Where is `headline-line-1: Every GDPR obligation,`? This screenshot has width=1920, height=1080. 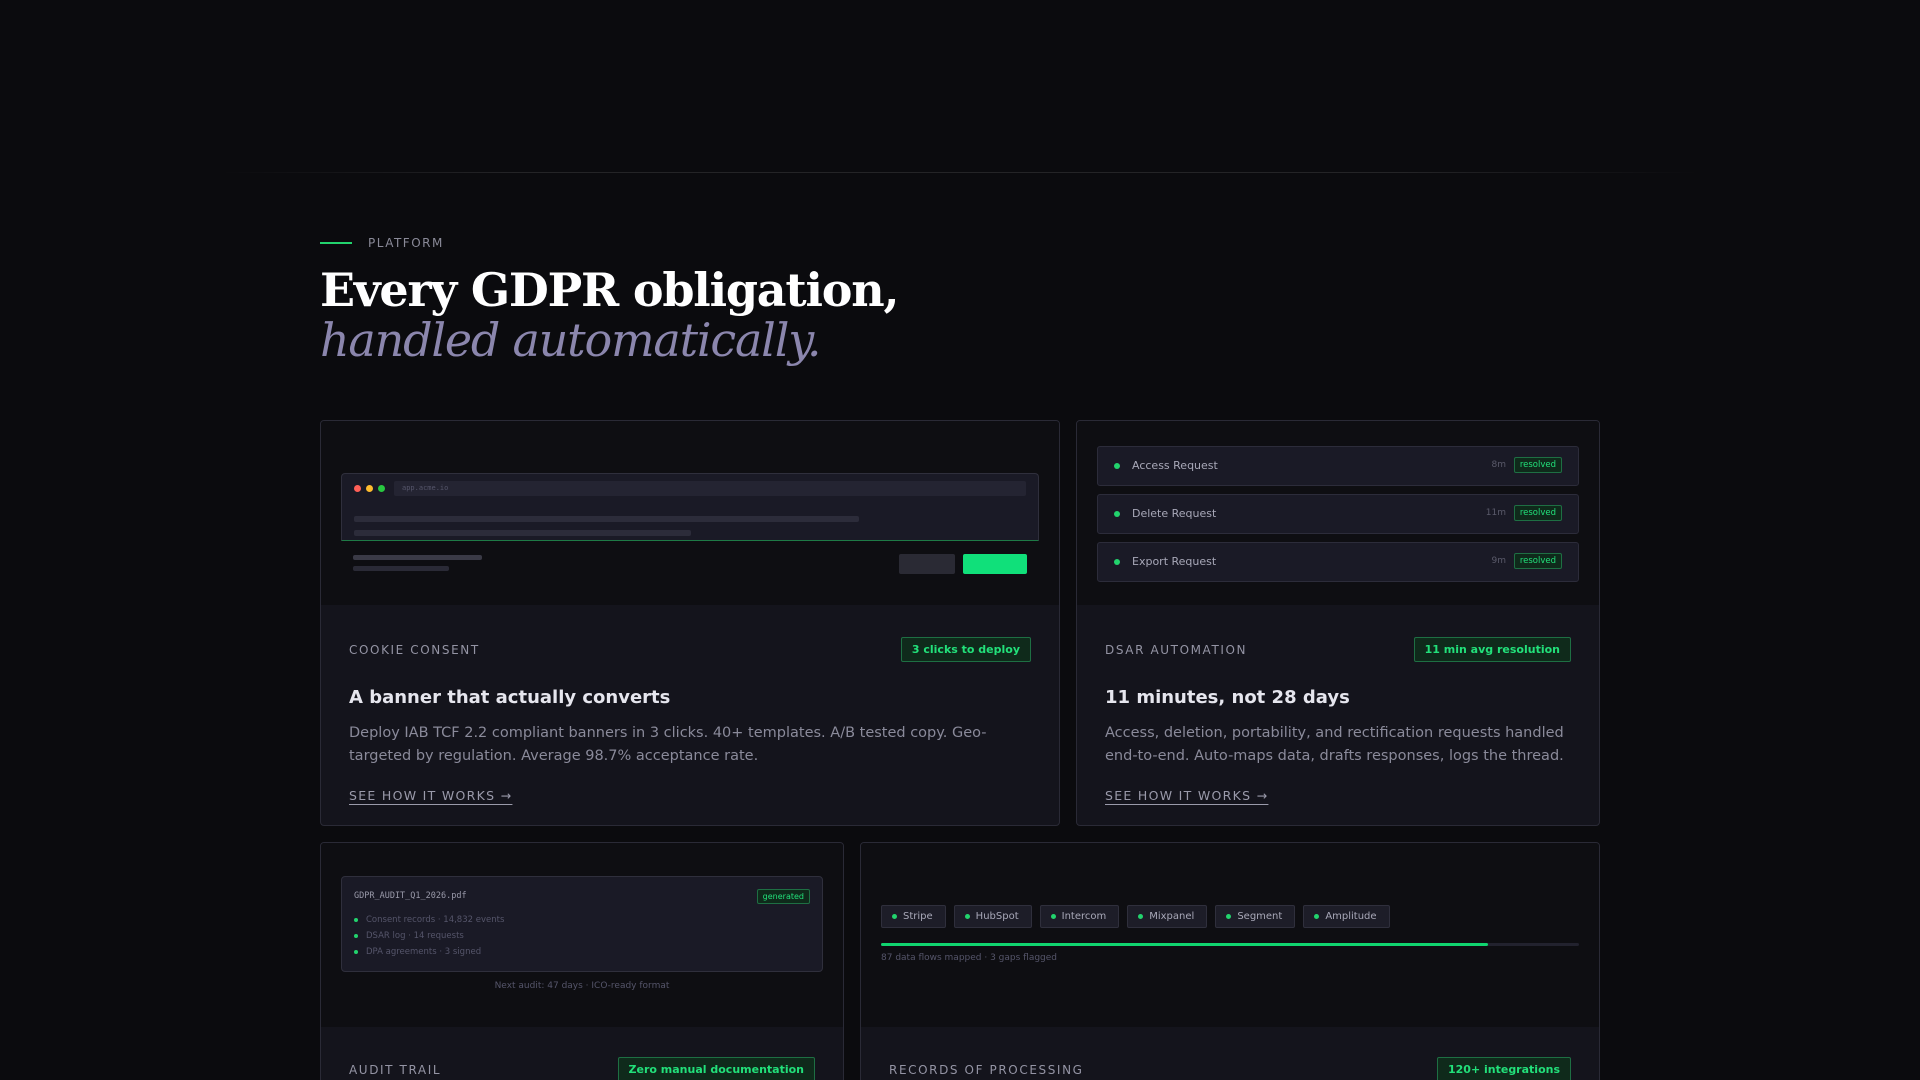
headline-line-1: Every GDPR obligation, is located at coordinates (609, 290).